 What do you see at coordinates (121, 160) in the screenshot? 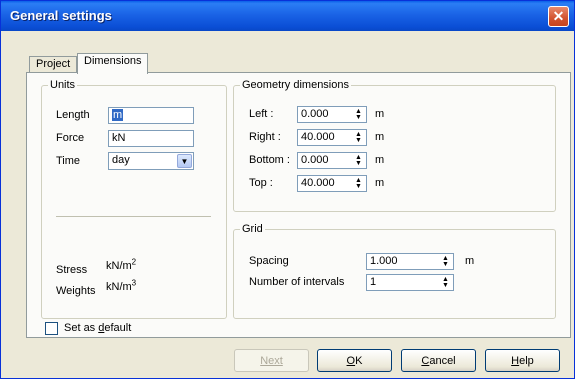
I see `time-value: day` at bounding box center [121, 160].